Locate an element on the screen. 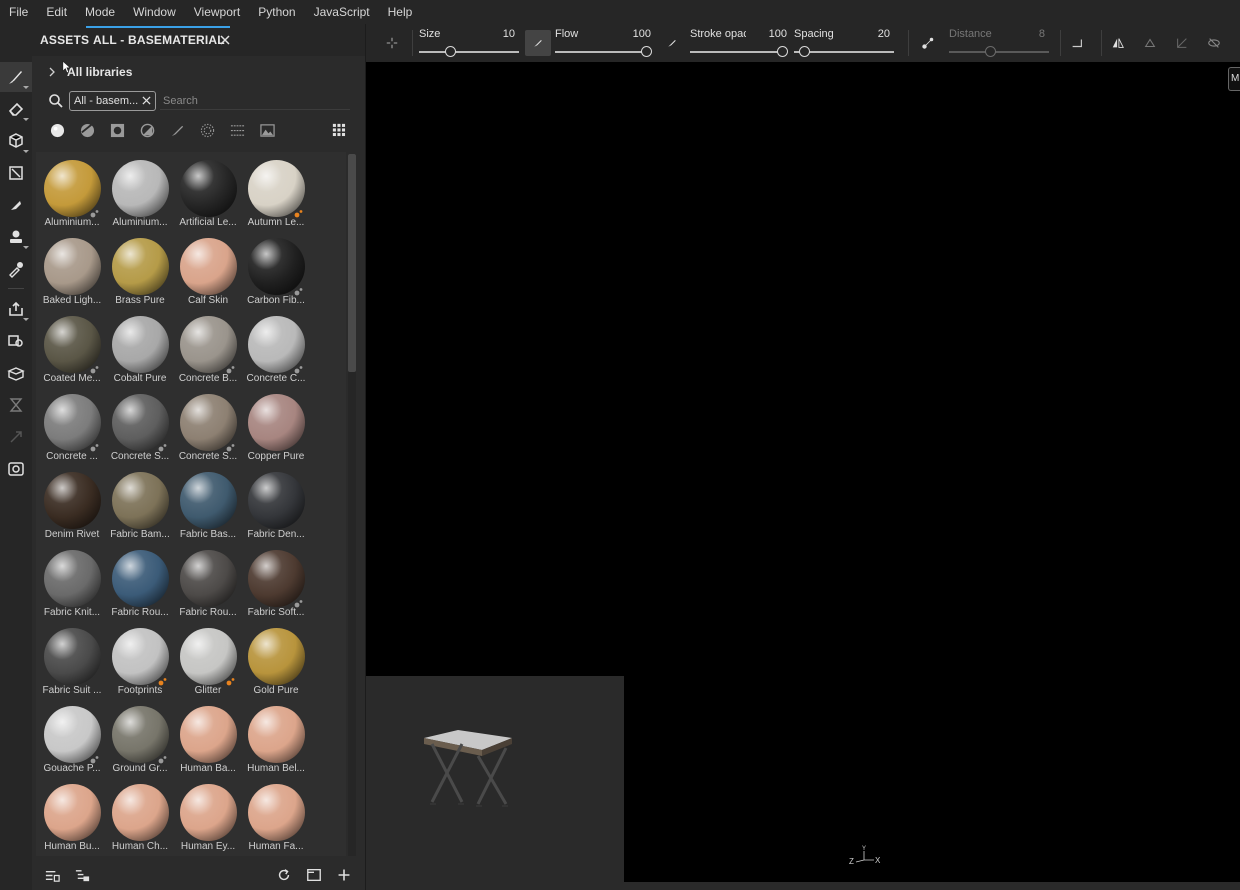 The height and width of the screenshot is (890, 1240). symmetry-mirror-button is located at coordinates (1150, 43).